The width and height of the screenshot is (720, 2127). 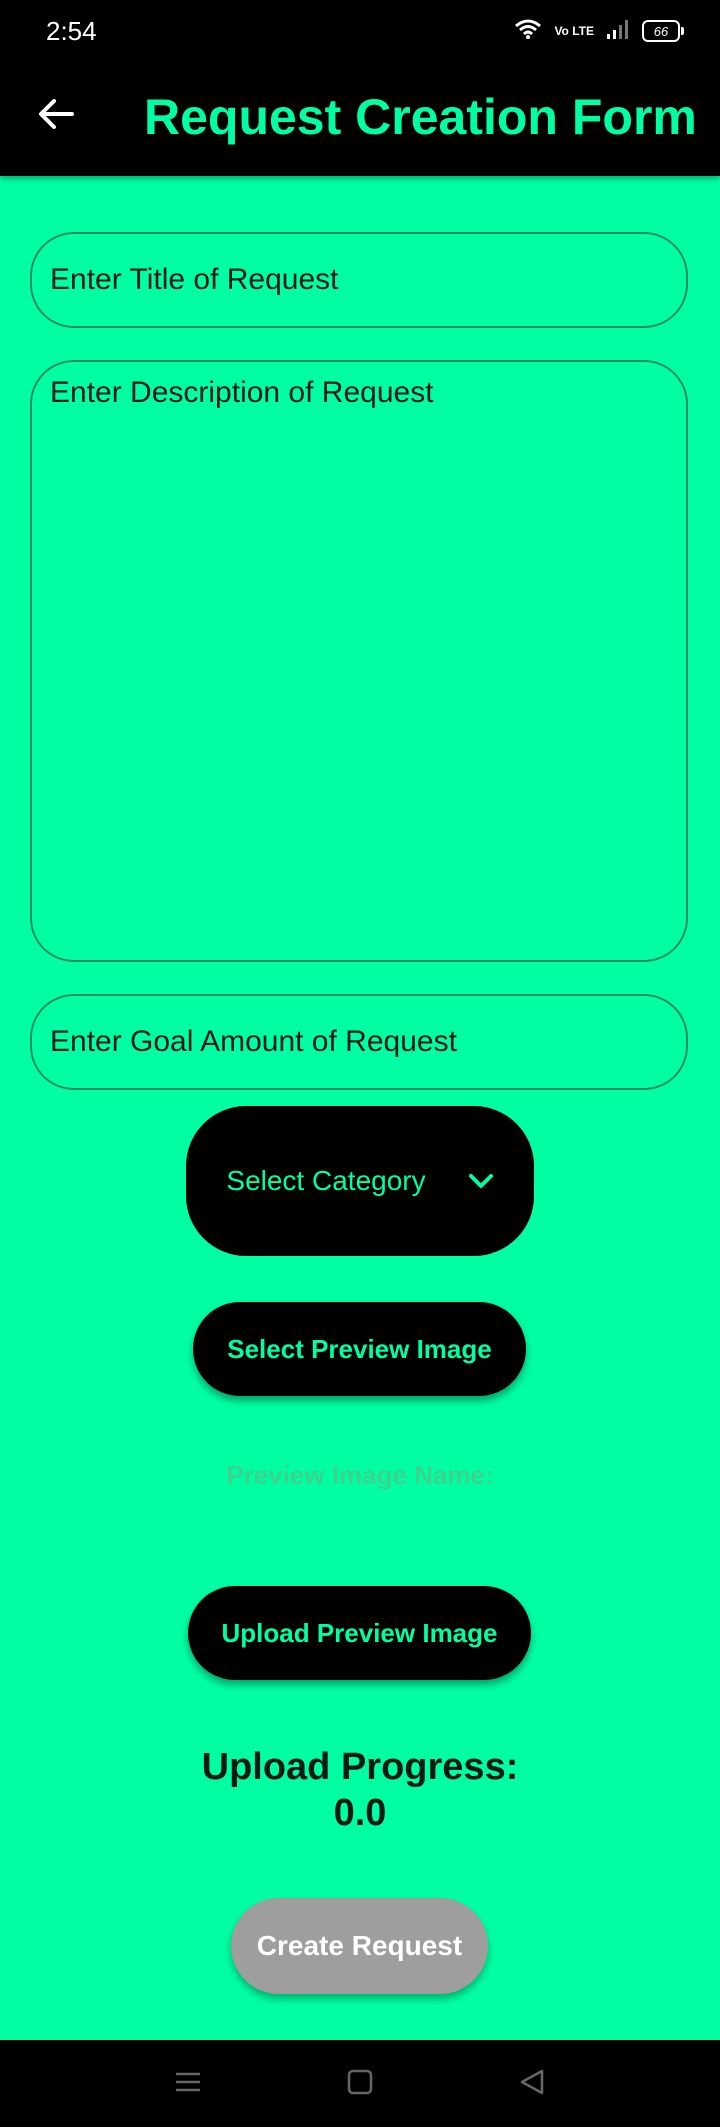 I want to click on back-button, so click(x=56, y=116).